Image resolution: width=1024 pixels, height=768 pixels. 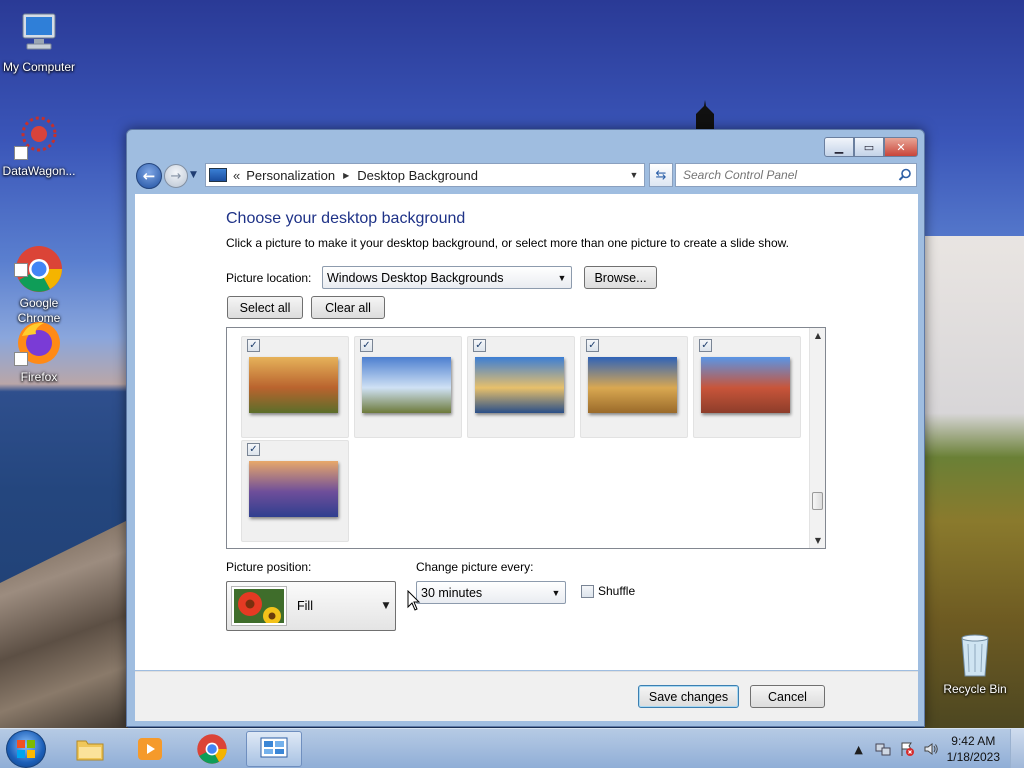 I want to click on recent-pages-dropdown: ▼, so click(x=193, y=175).